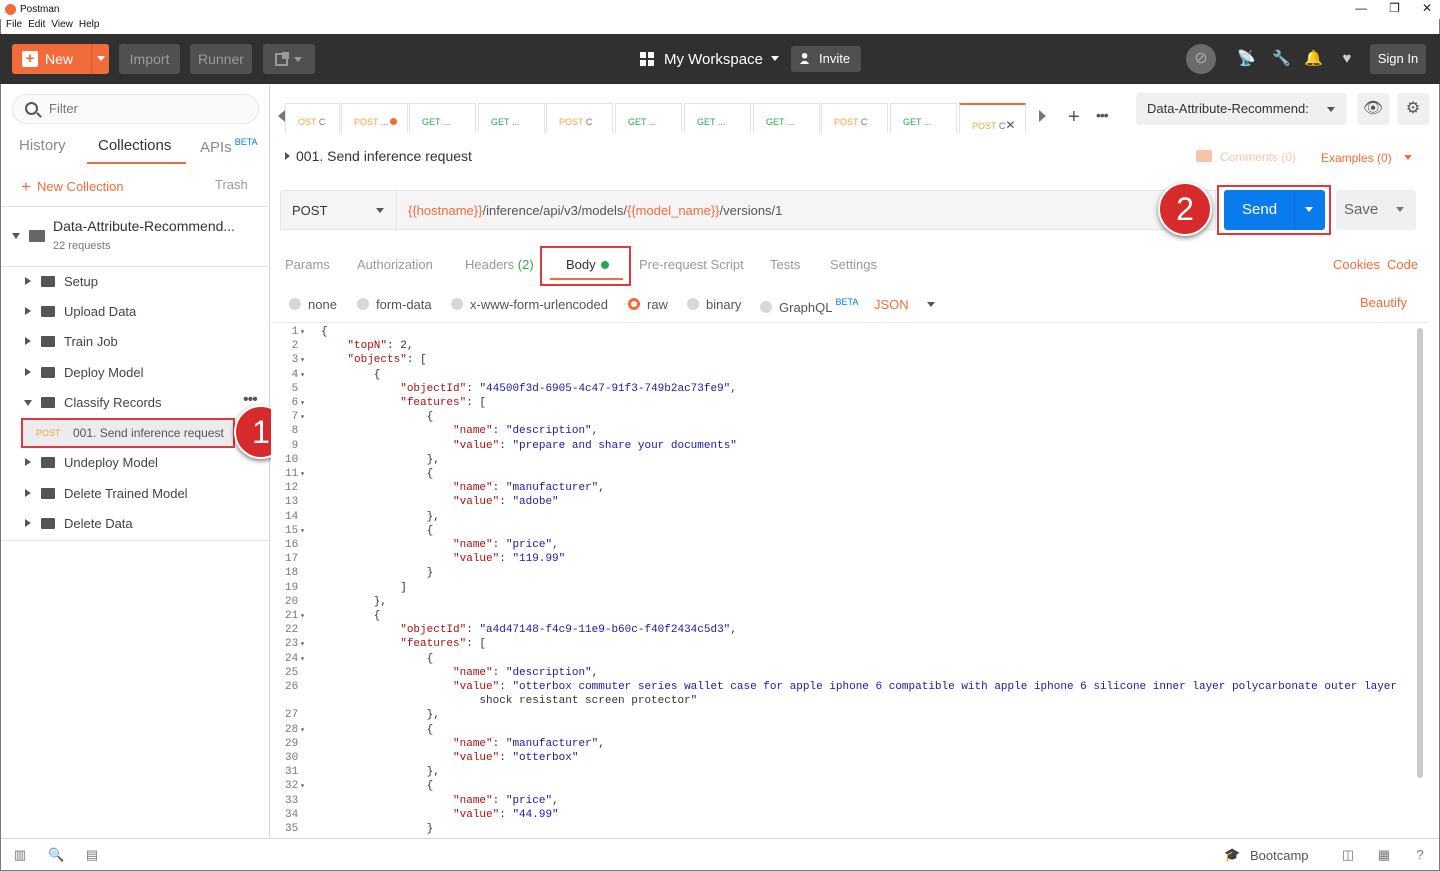  Describe the element at coordinates (1347, 59) in the screenshot. I see `heart-icon: ♥` at that location.